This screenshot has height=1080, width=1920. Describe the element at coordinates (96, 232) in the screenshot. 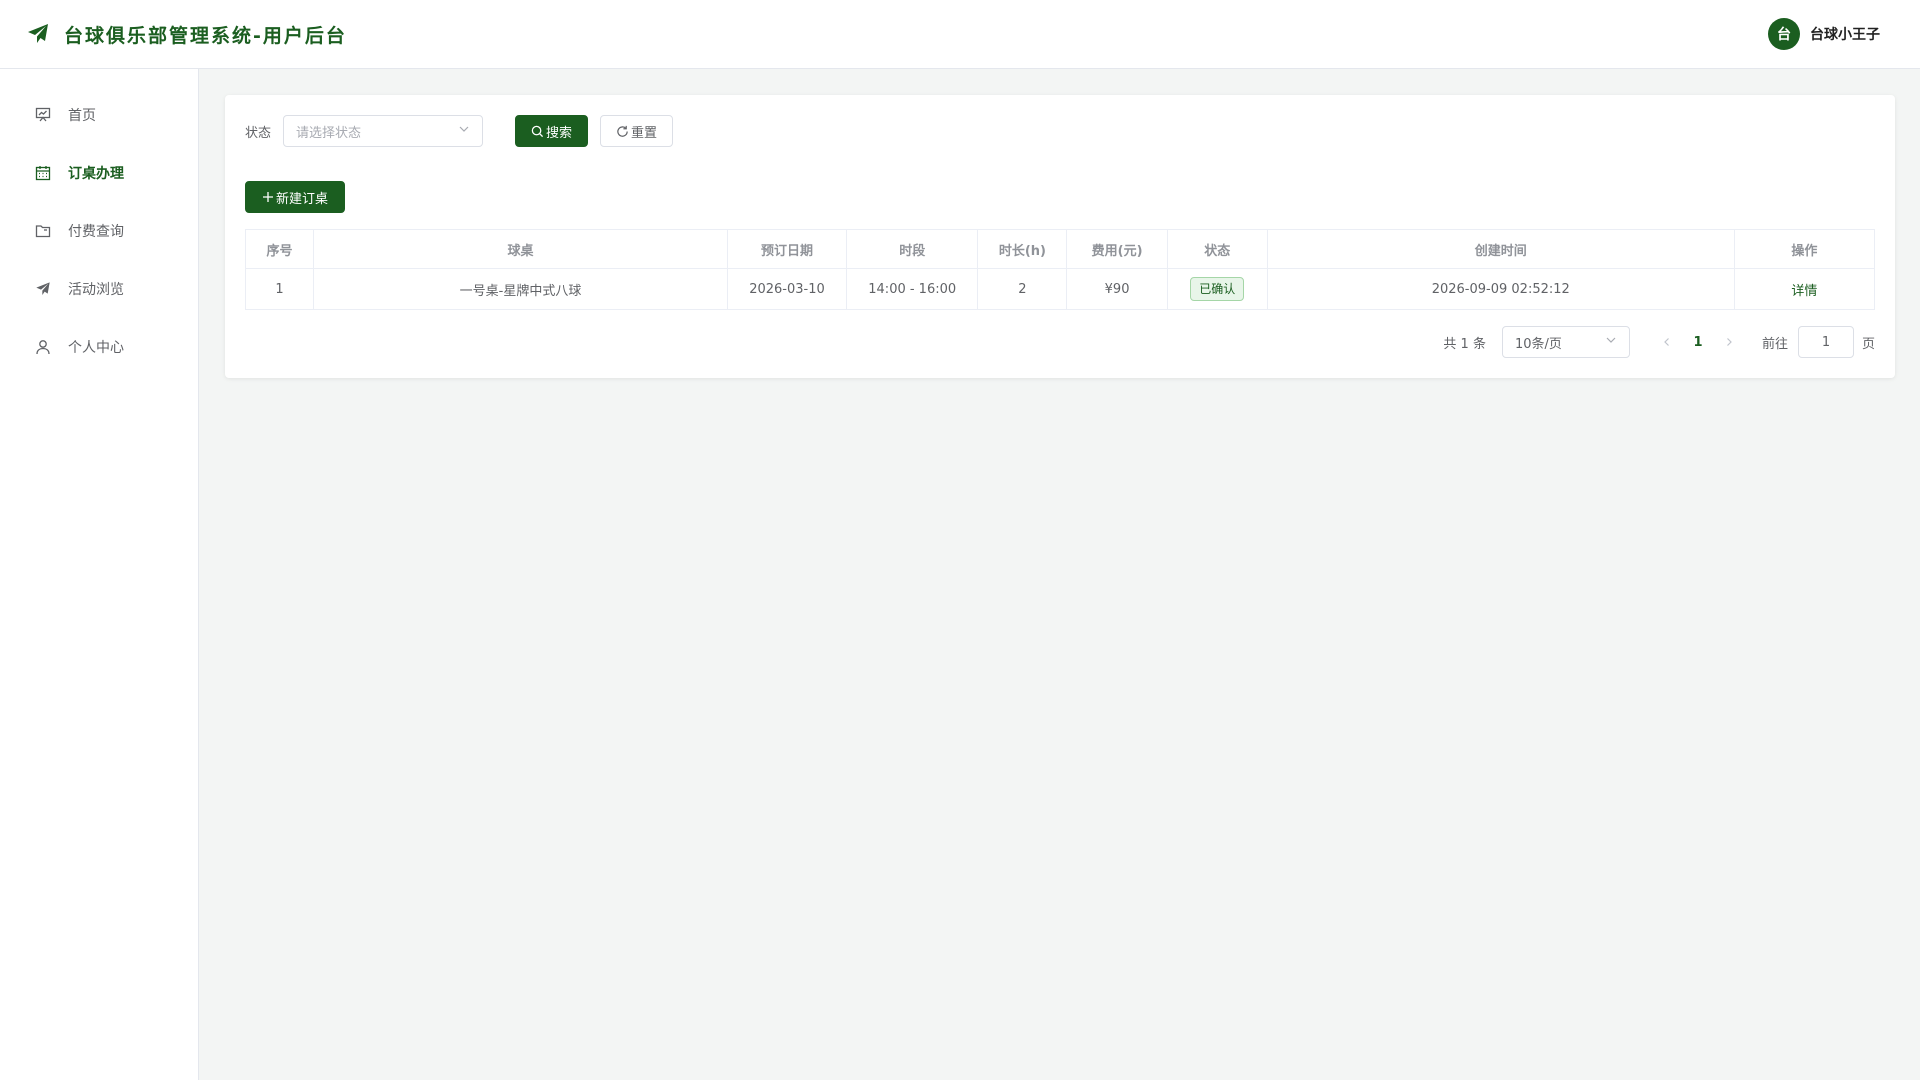

I see `sidebar-item-label: 付费查询` at that location.